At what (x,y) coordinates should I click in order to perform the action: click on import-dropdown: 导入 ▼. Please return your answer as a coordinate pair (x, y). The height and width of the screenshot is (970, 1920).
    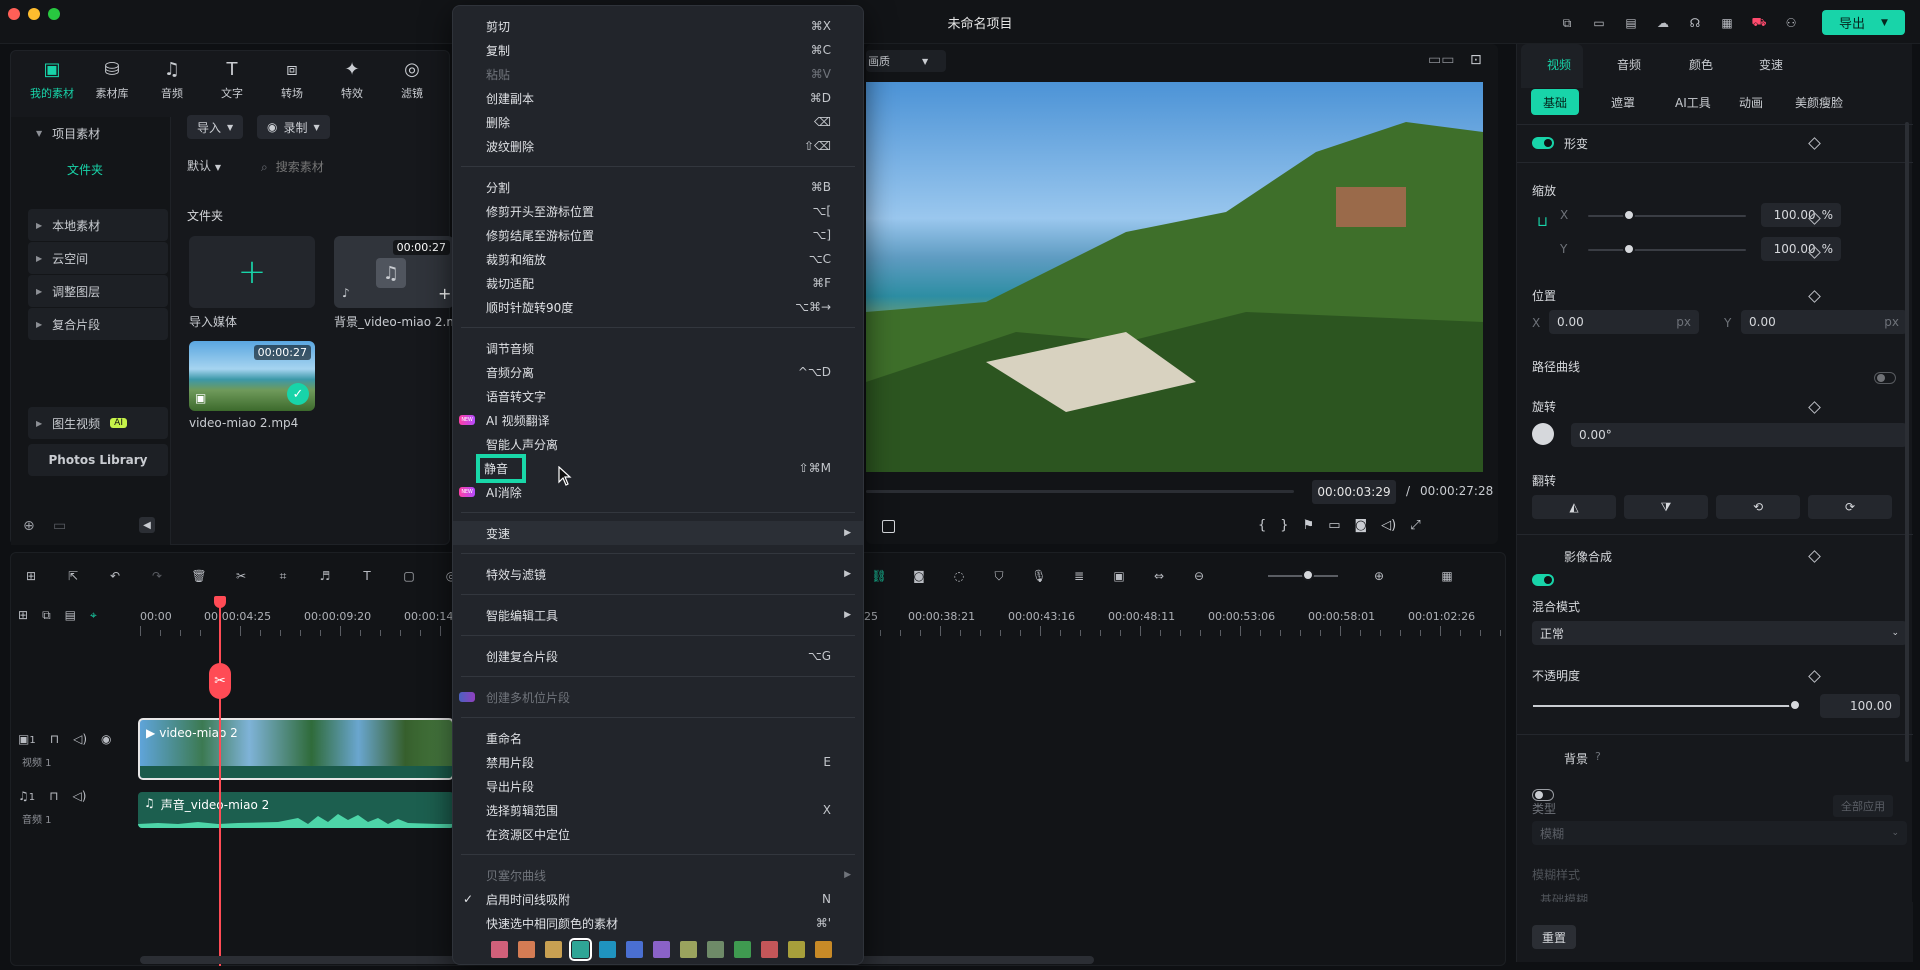
    Looking at the image, I should click on (215, 127).